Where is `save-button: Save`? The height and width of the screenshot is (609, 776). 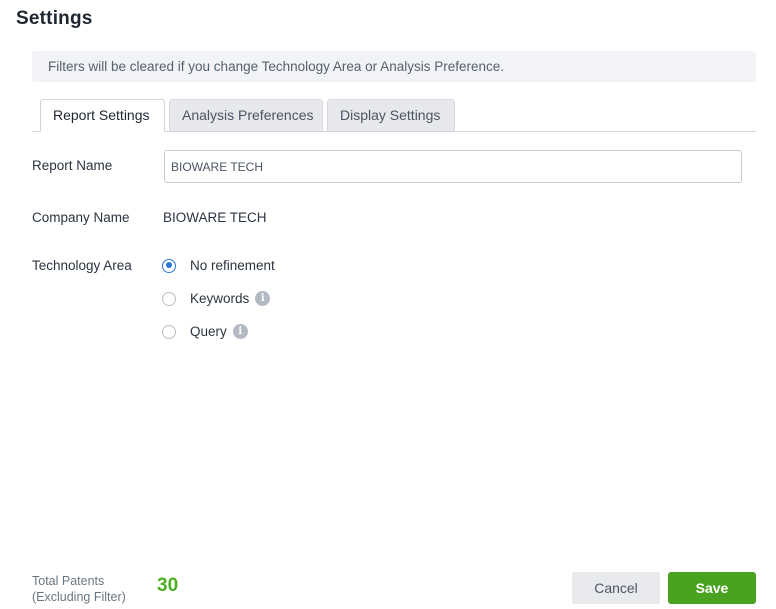
save-button: Save is located at coordinates (712, 588).